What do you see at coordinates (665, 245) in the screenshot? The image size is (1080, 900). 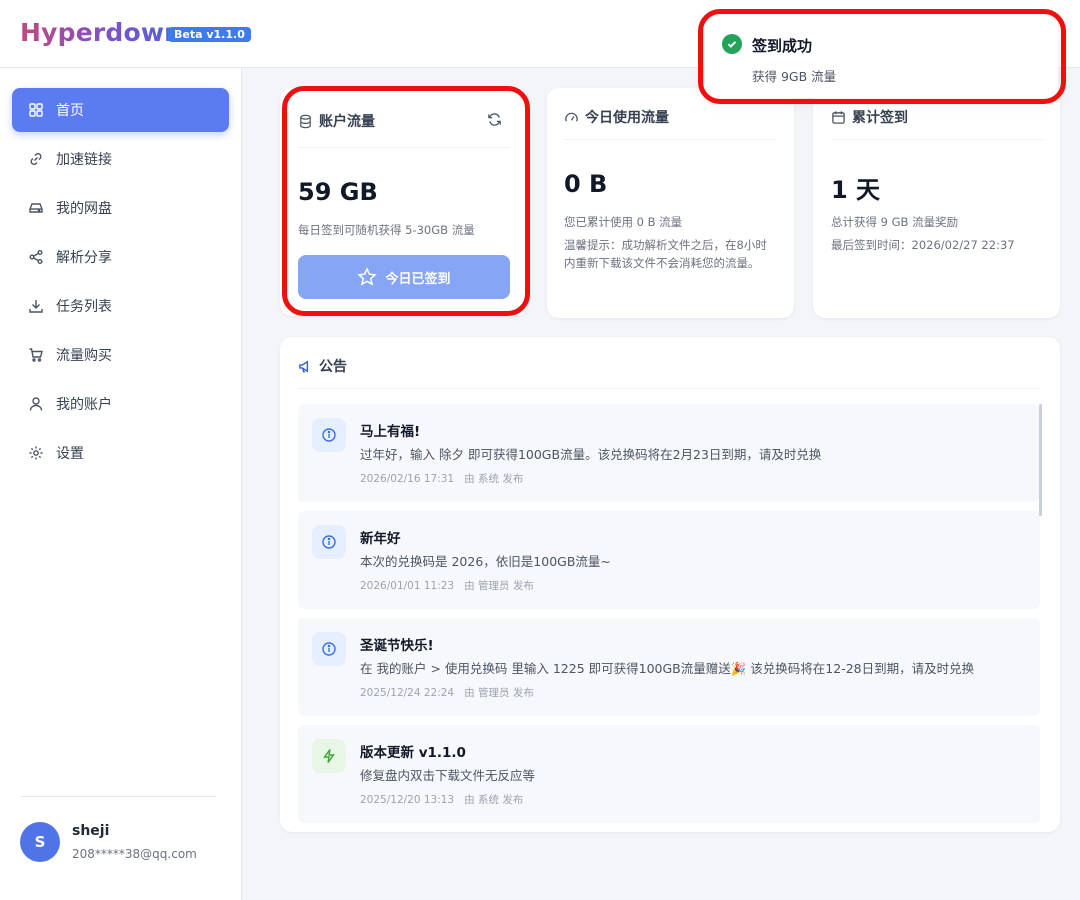 I see `today-usage-tip-line1: 温馨提示：成功解析文件之后，在8小时` at bounding box center [665, 245].